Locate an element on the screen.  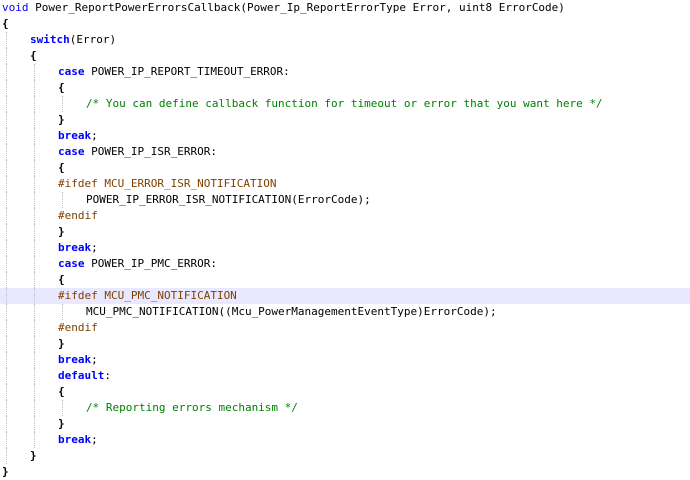
code-line: default: is located at coordinates (345, 376).